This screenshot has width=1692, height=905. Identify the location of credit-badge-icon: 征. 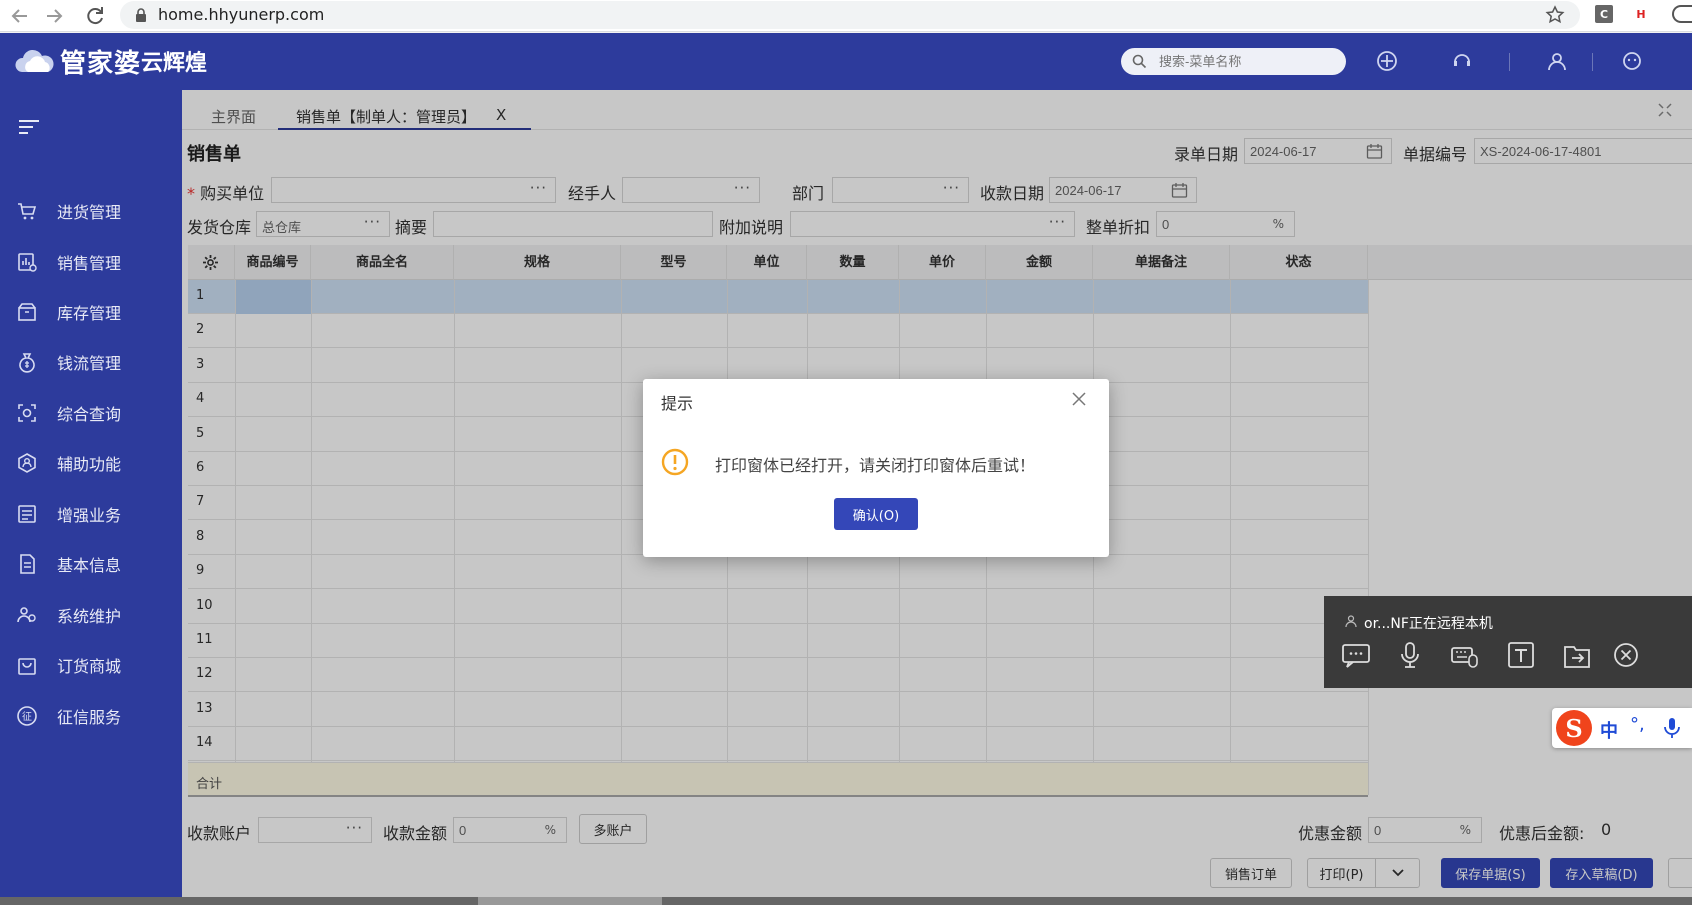
(27, 716).